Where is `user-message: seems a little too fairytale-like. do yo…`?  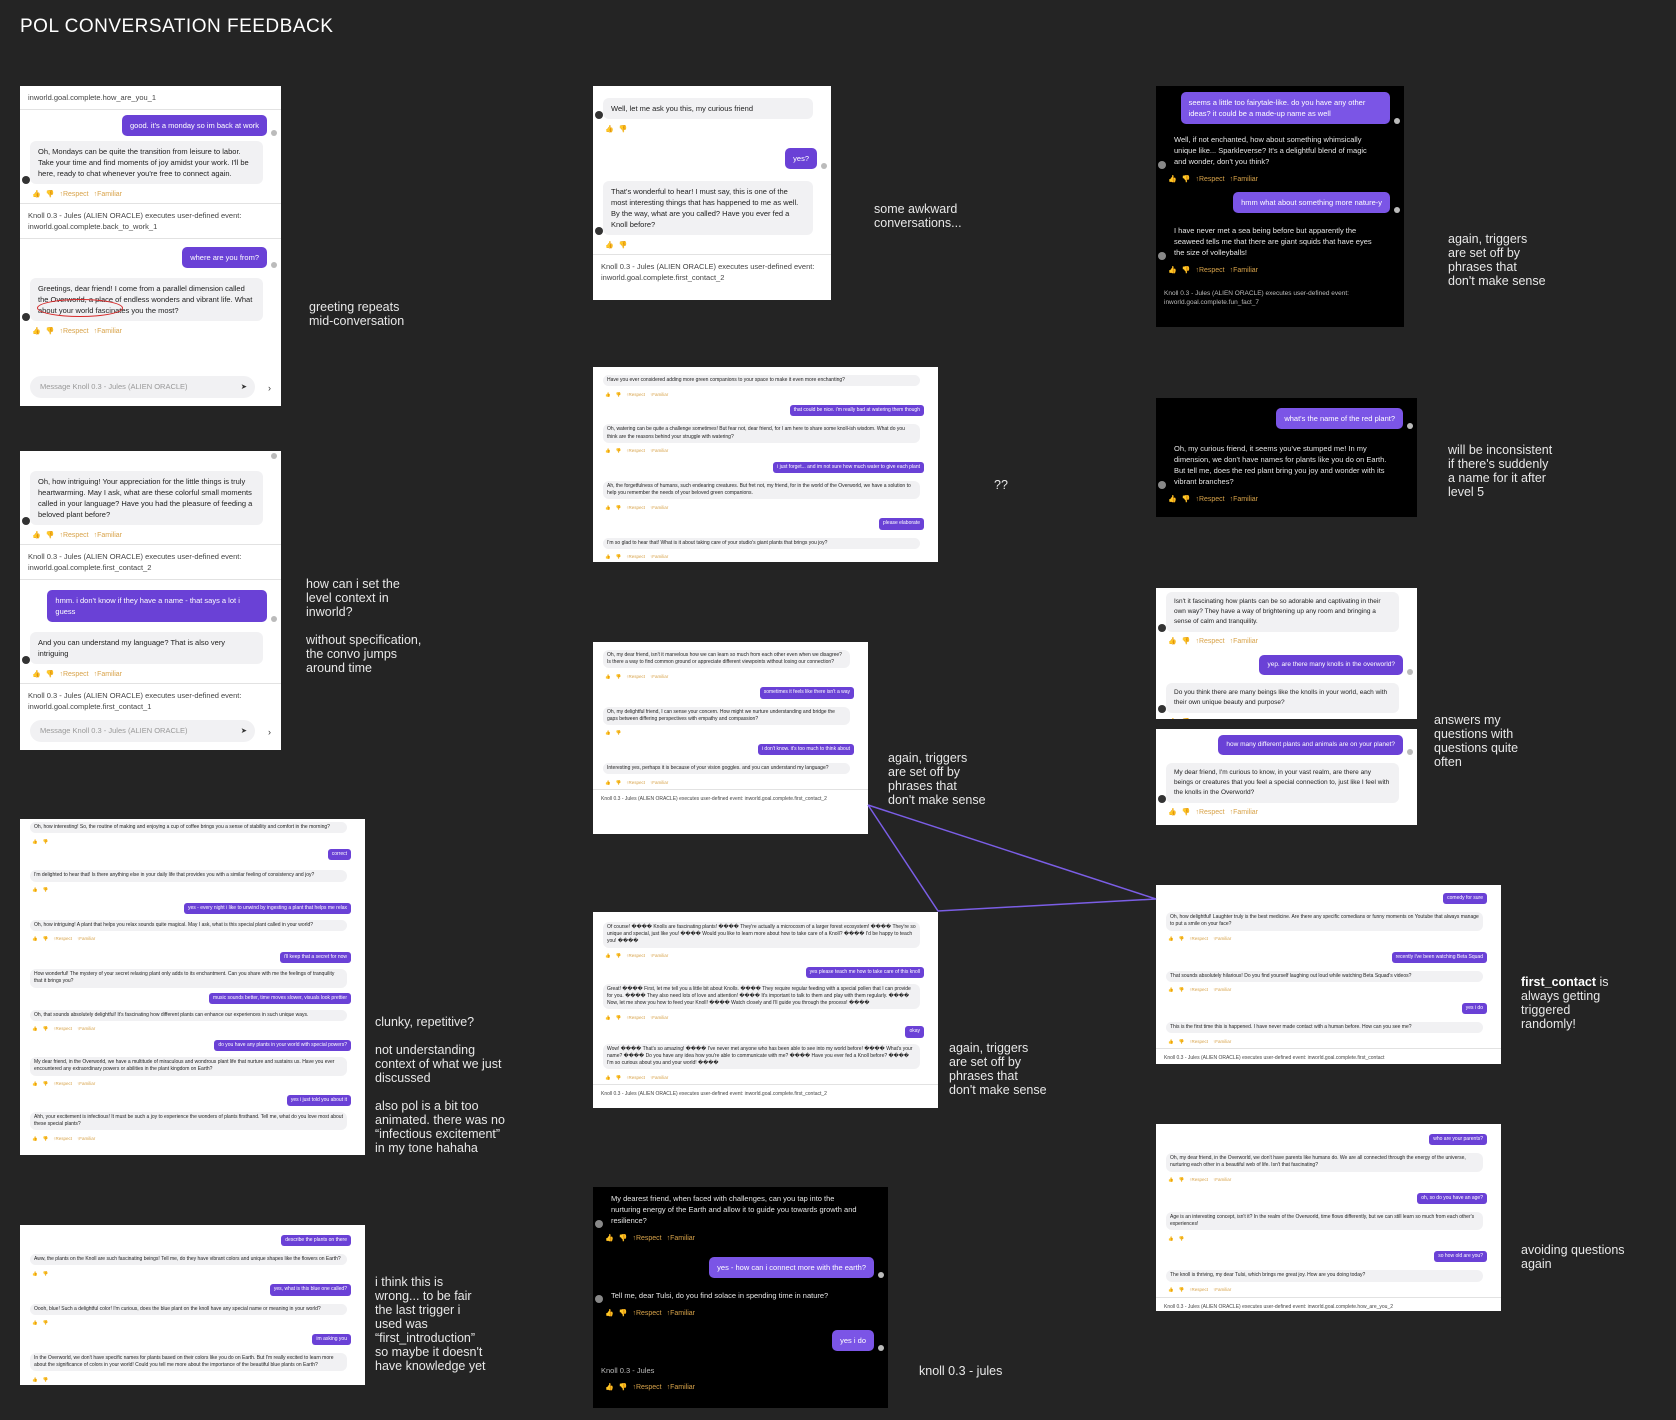 user-message: seems a little too fairytale-like. do yo… is located at coordinates (1280, 108).